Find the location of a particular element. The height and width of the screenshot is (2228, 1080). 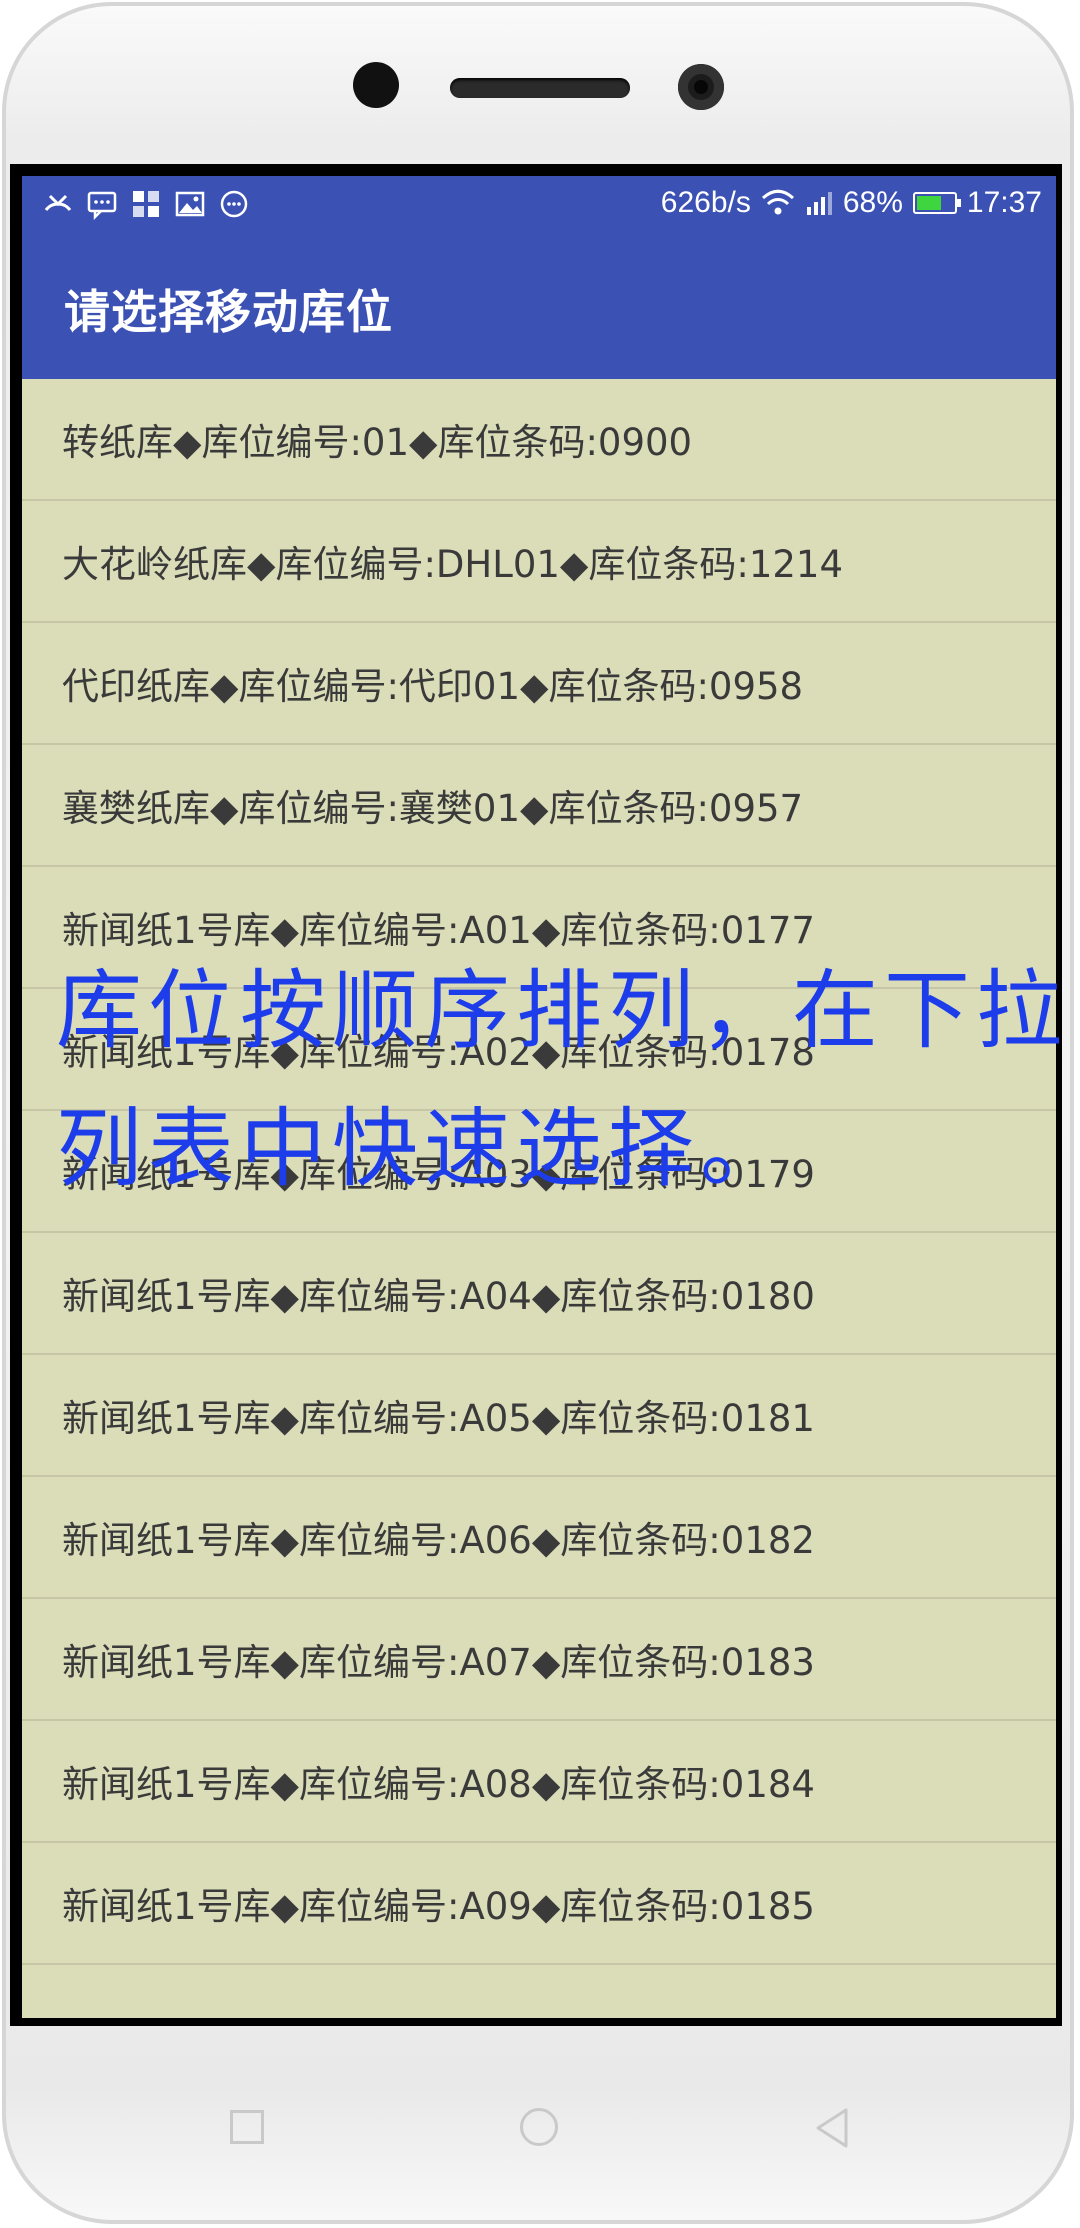

app-bar: 626b/s 68% 17:37 请选择移动库位 is located at coordinates (539, 277).